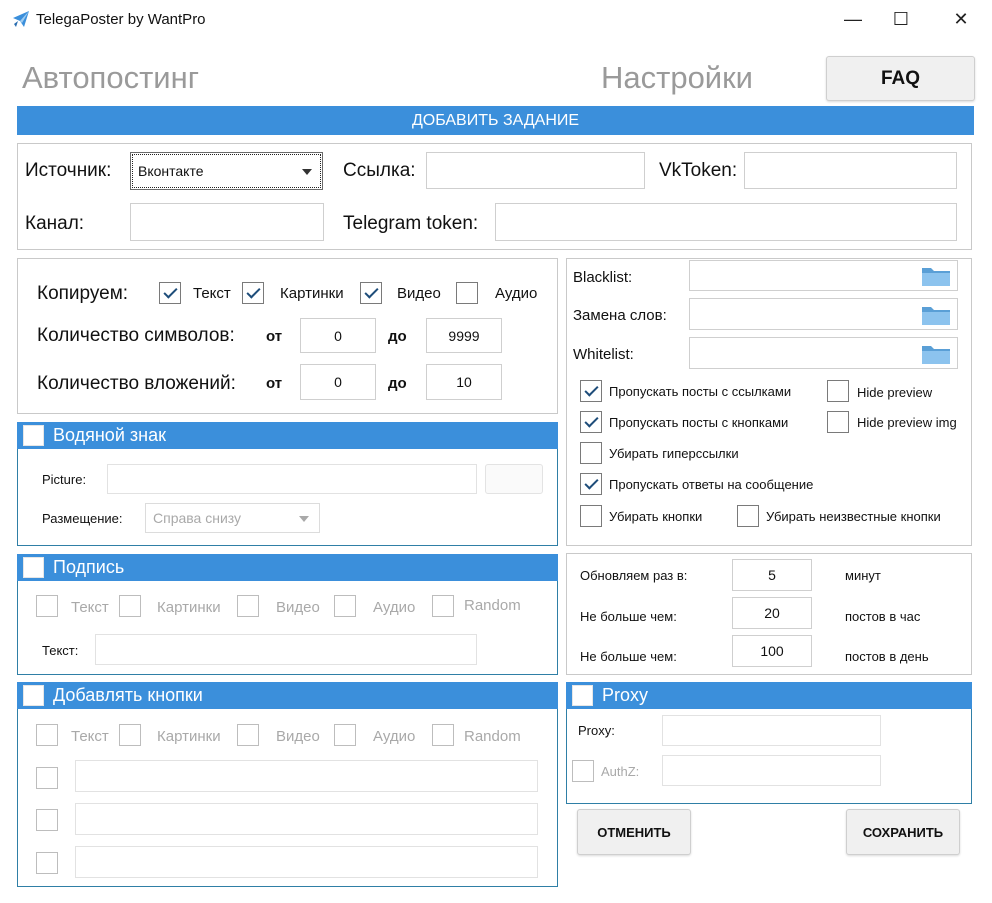  What do you see at coordinates (227, 222) in the screenshot?
I see `channel-input` at bounding box center [227, 222].